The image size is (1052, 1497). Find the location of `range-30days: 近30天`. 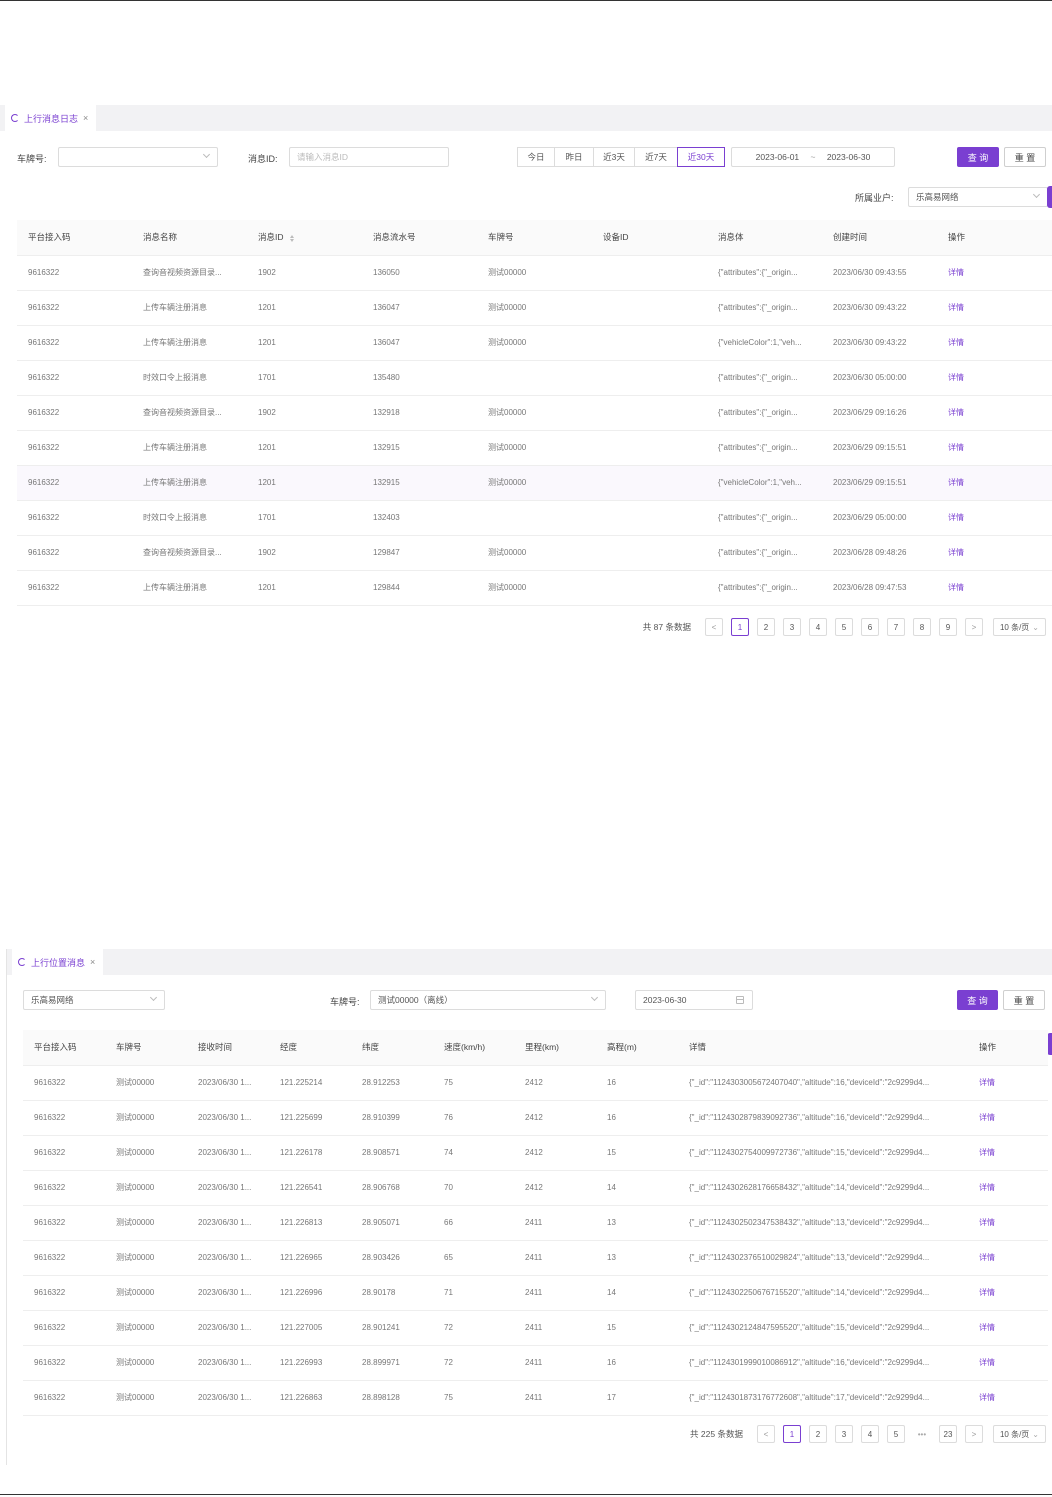

range-30days: 近30天 is located at coordinates (701, 157).